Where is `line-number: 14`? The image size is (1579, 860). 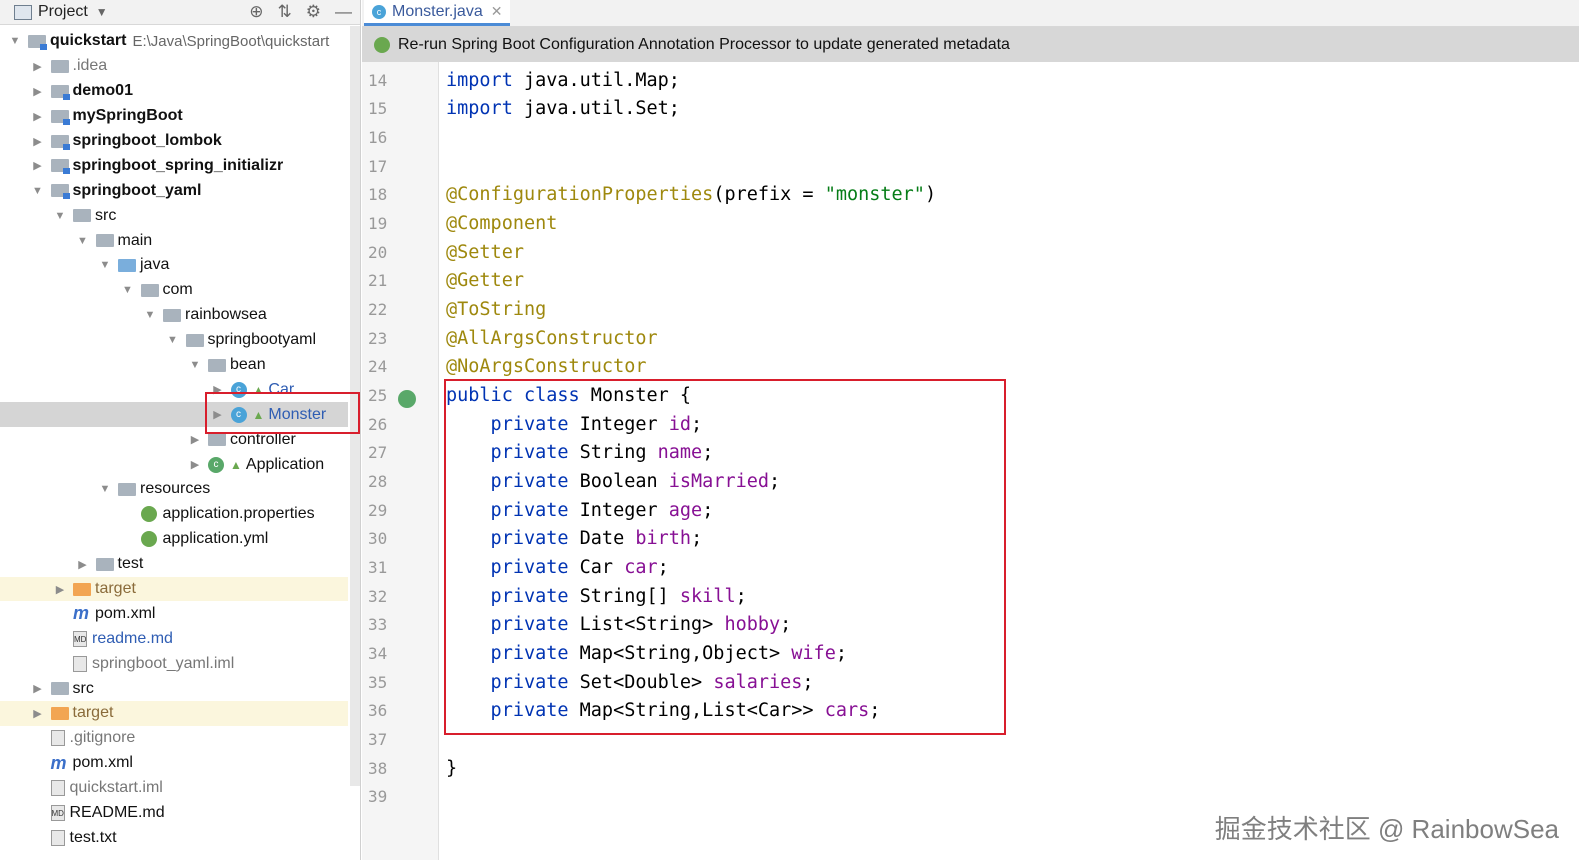
line-number: 14 is located at coordinates (378, 80).